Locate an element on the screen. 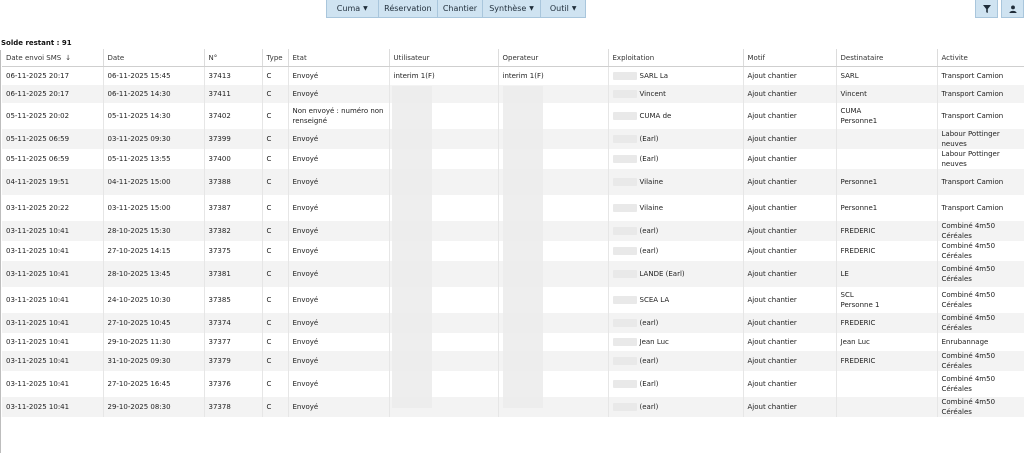 The width and height of the screenshot is (1024, 453). destinataire-text: FREDERIC is located at coordinates (858, 323).